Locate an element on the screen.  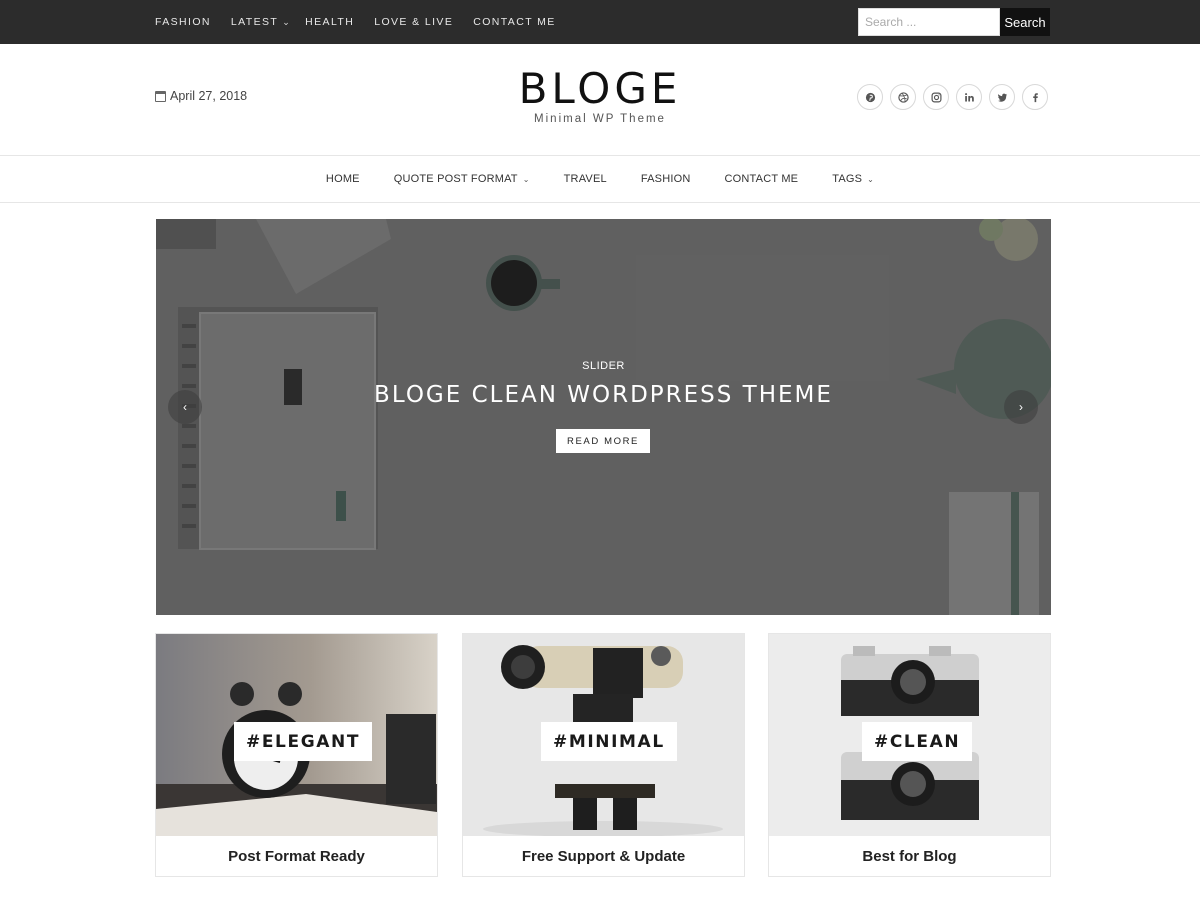
top-nav-fashion: FASHION is located at coordinates (183, 22).